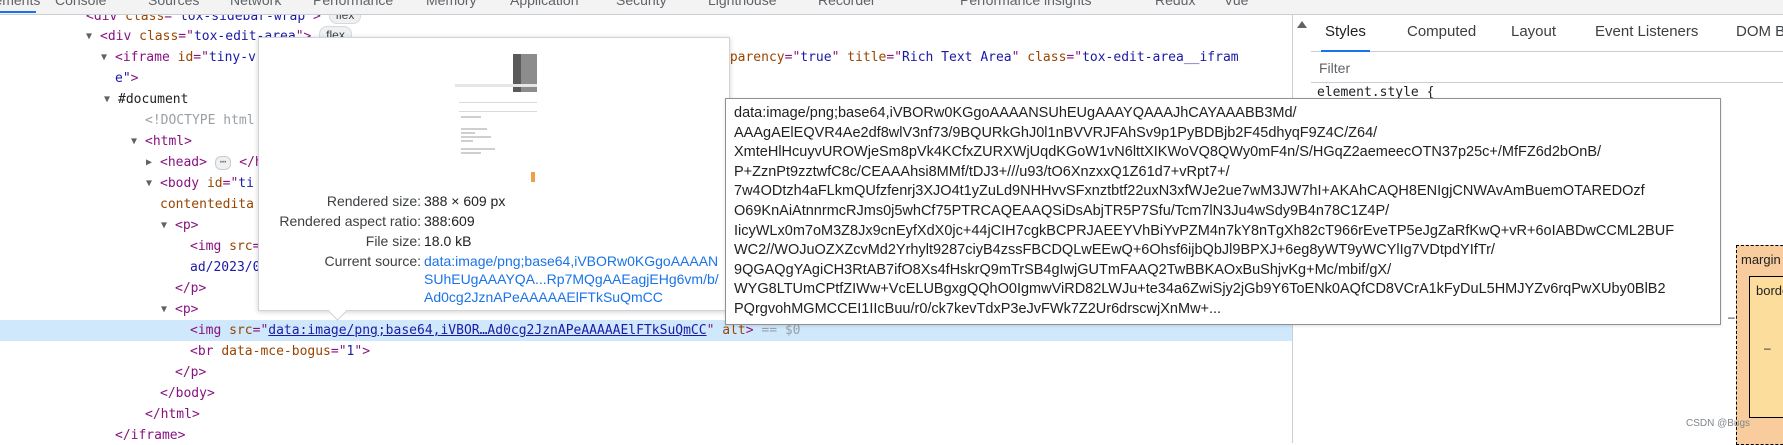 The width and height of the screenshot is (1783, 445). Describe the element at coordinates (152, 162) in the screenshot. I see `collapse-triangle-icon: ▶` at that location.